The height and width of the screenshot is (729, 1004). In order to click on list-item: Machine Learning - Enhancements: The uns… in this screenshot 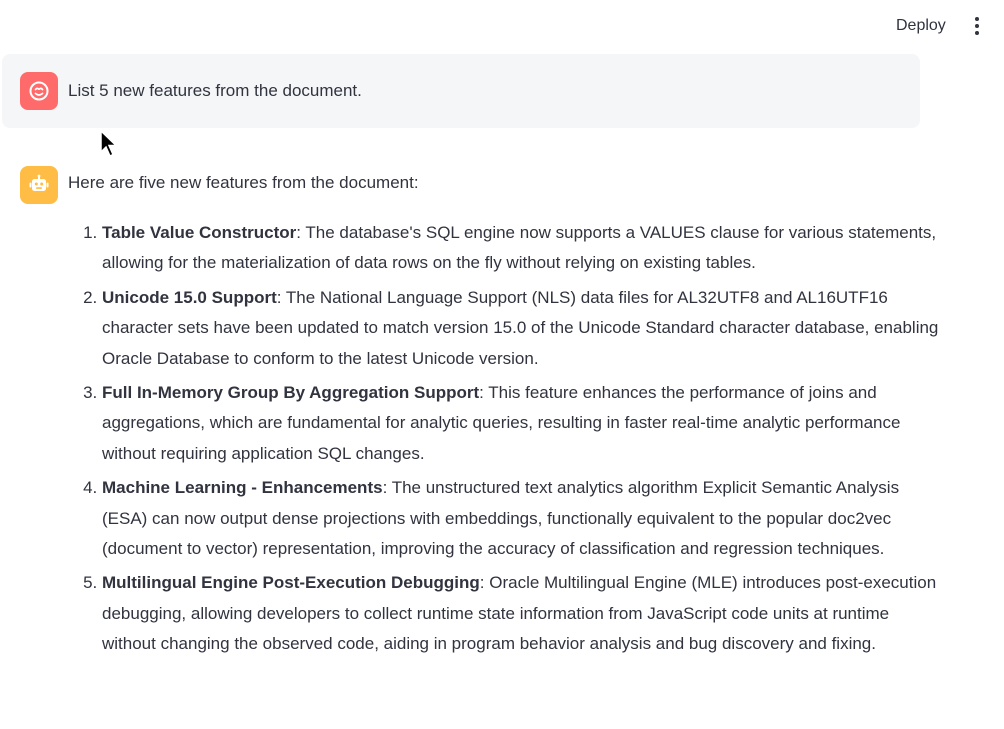, I will do `click(522, 518)`.